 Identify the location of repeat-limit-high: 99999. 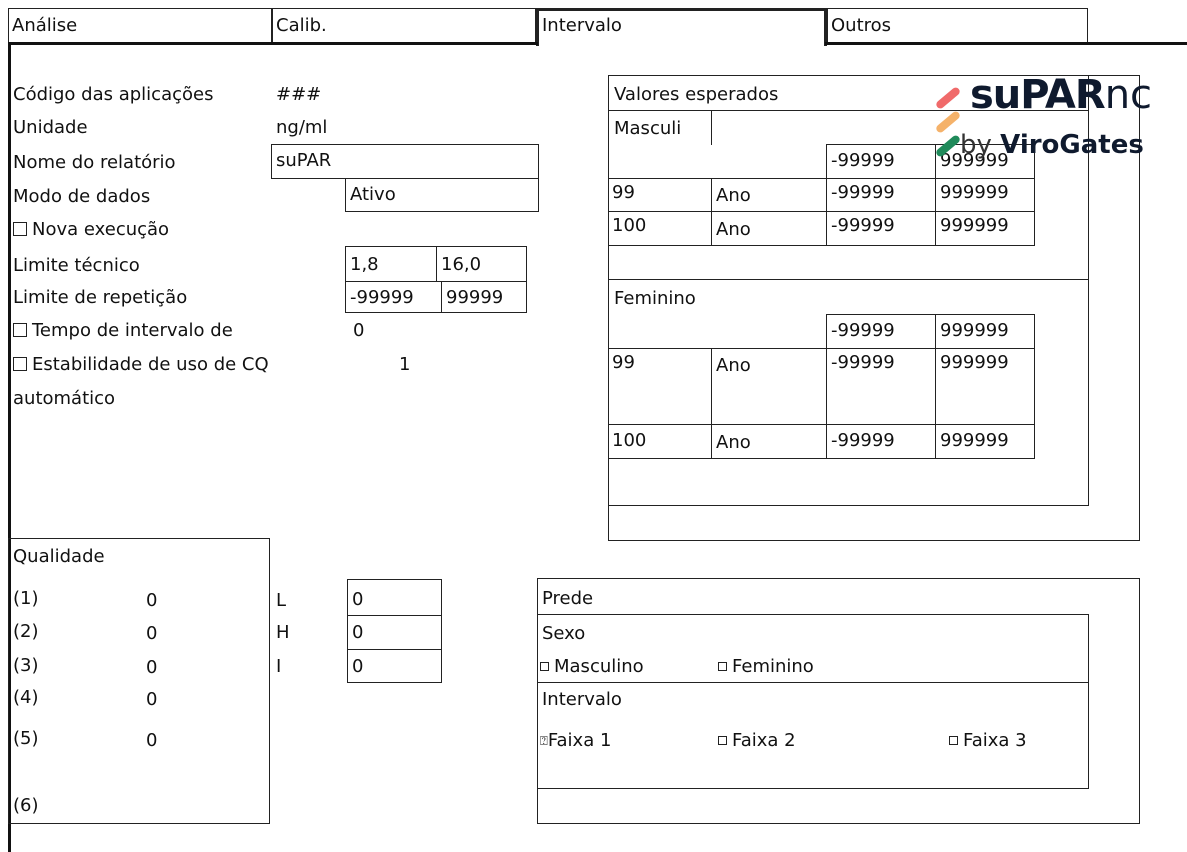
(484, 297).